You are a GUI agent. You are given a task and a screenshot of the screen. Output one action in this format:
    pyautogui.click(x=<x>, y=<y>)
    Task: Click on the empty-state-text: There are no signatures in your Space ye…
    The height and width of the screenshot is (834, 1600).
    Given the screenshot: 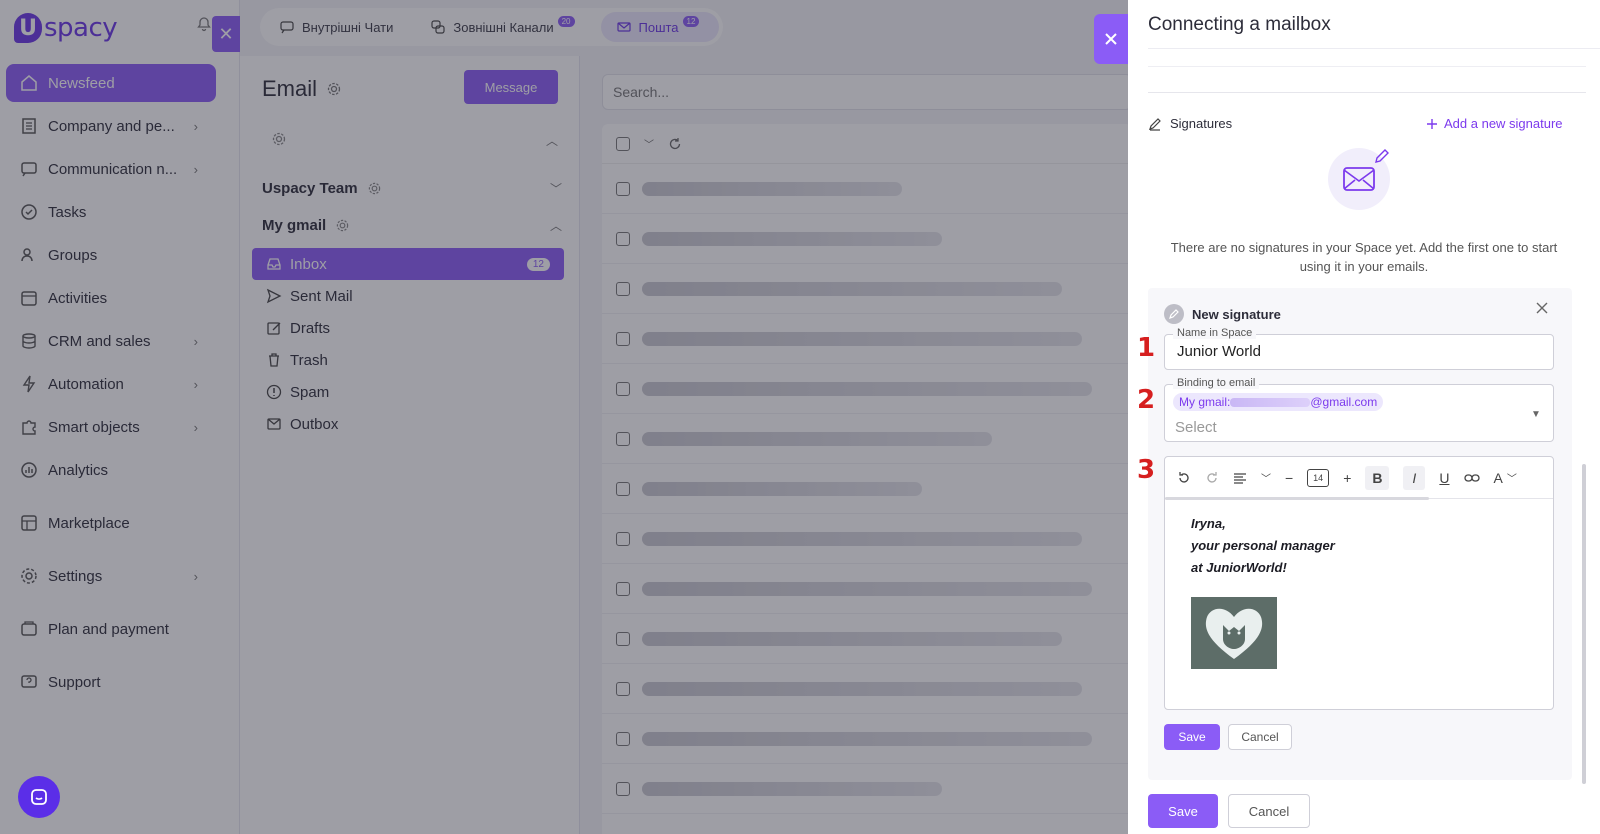 What is the action you would take?
    pyautogui.click(x=1364, y=257)
    